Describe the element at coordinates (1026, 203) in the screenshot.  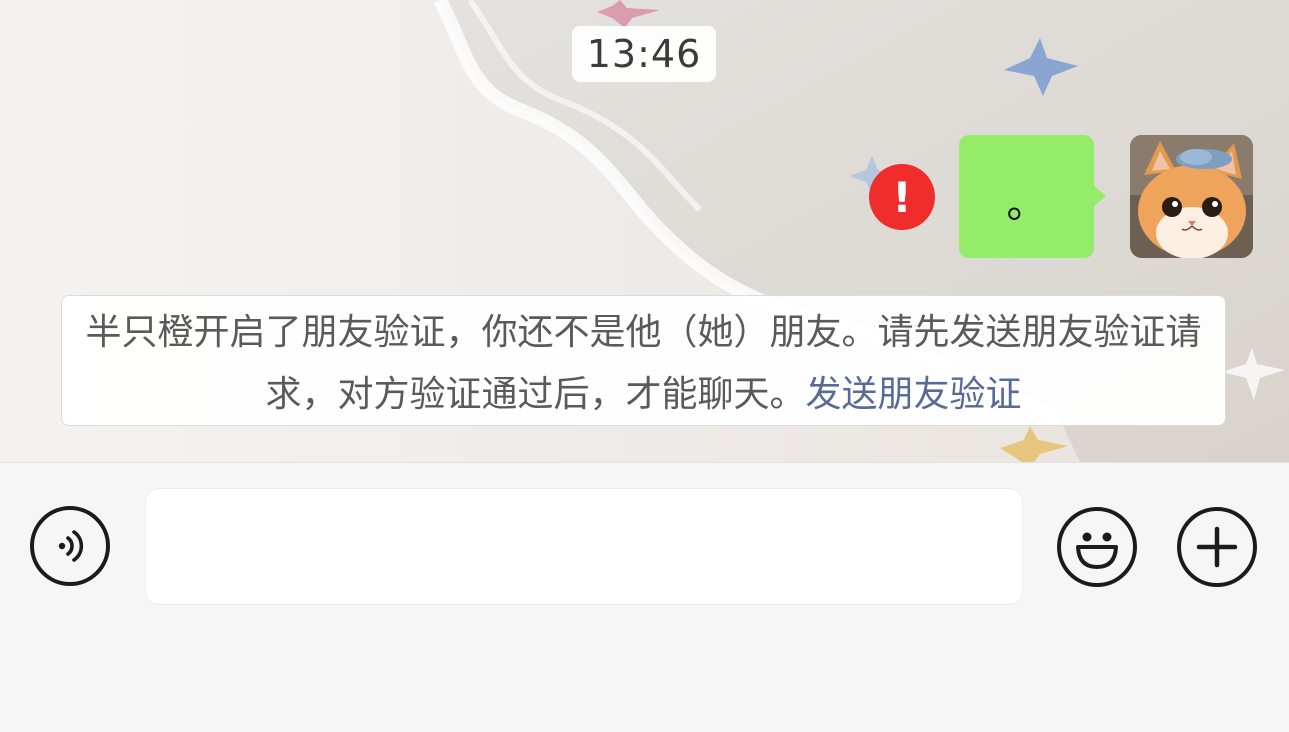
I see `message-text: 。` at that location.